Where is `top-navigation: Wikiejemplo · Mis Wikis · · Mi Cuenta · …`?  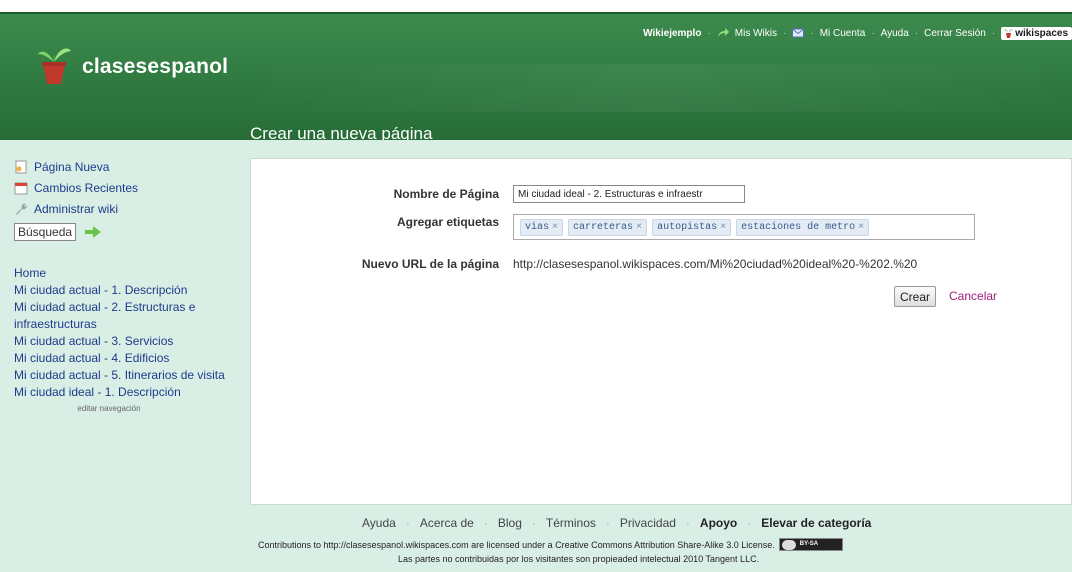
top-navigation: Wikiejemplo · Mis Wikis · · Mi Cuenta · … is located at coordinates (857, 33).